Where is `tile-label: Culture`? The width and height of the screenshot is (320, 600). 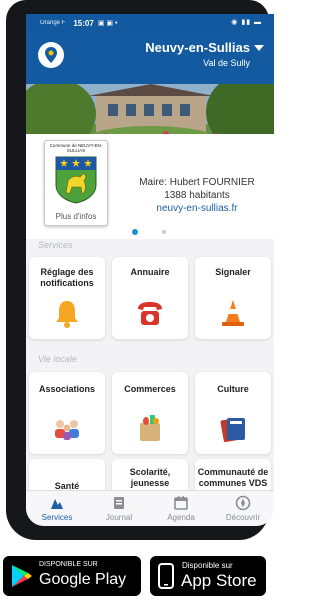 tile-label: Culture is located at coordinates (233, 389).